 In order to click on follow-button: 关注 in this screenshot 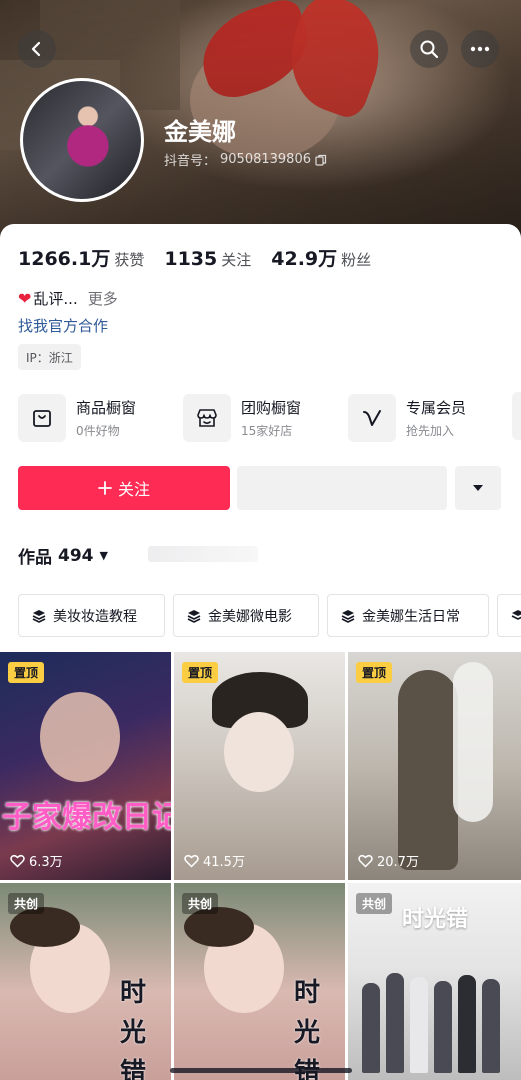, I will do `click(124, 488)`.